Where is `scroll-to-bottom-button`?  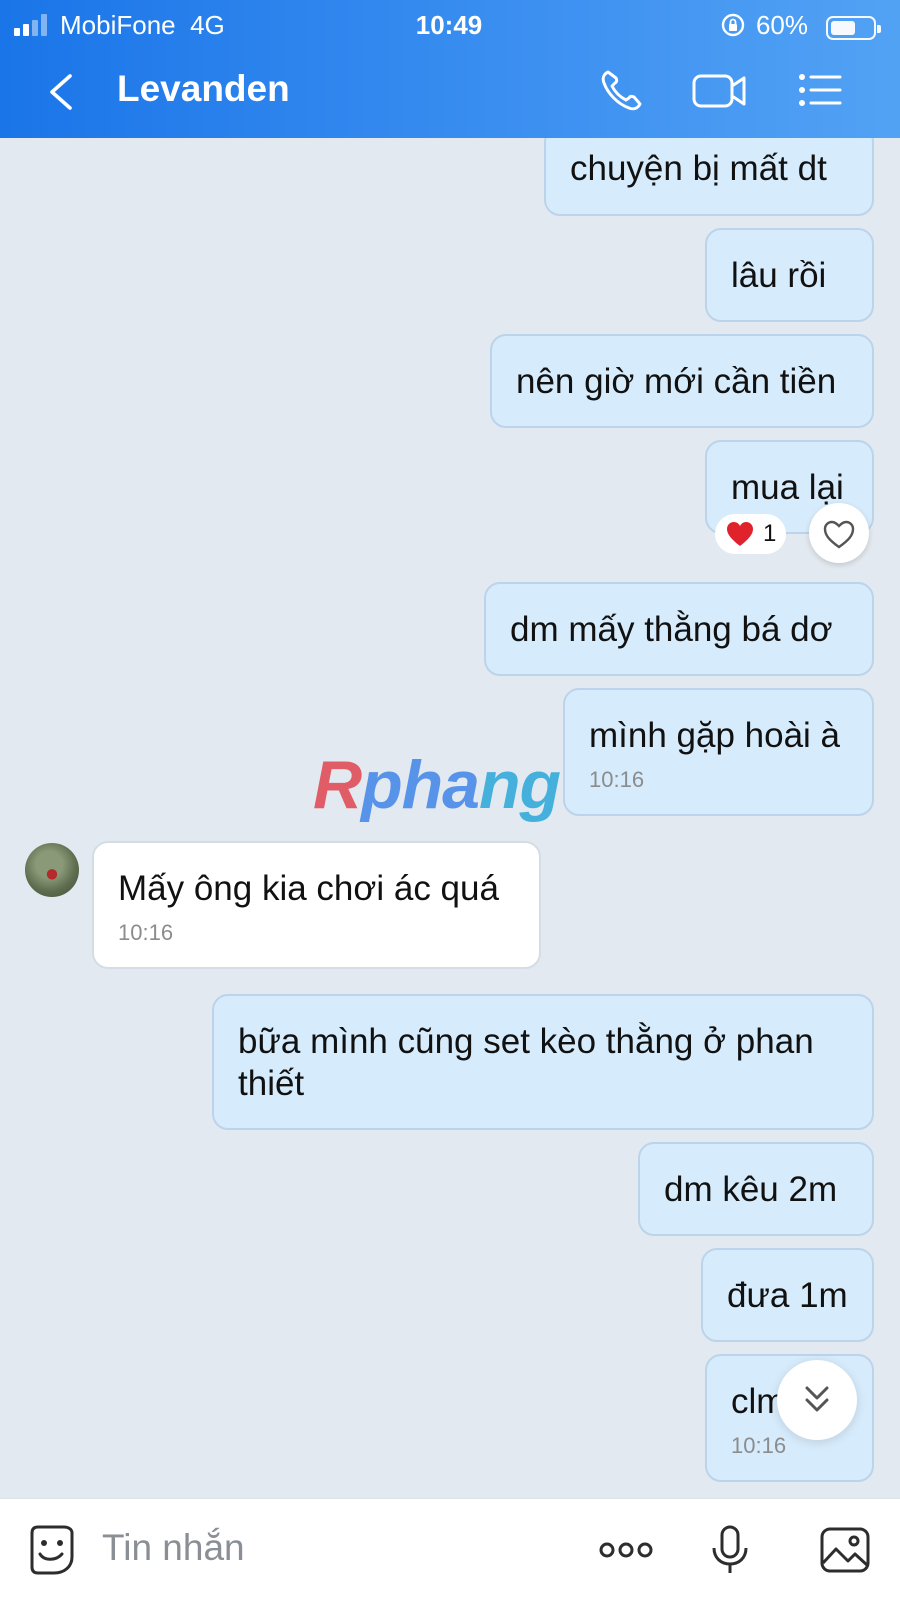 scroll-to-bottom-button is located at coordinates (817, 1400).